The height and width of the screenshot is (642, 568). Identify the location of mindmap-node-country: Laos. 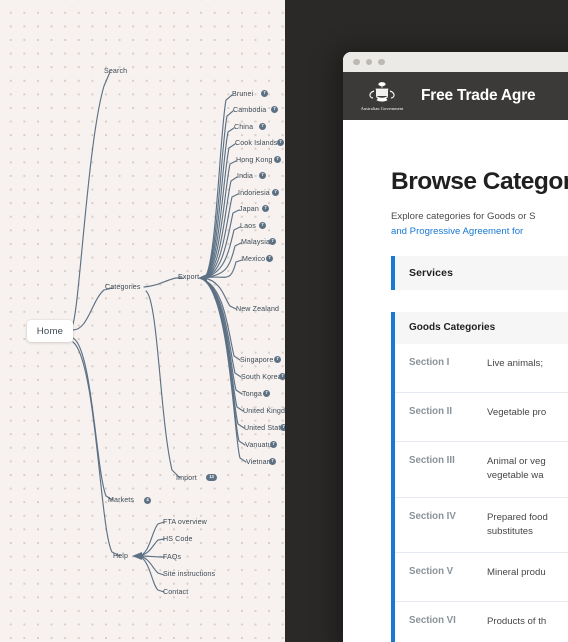
(248, 226).